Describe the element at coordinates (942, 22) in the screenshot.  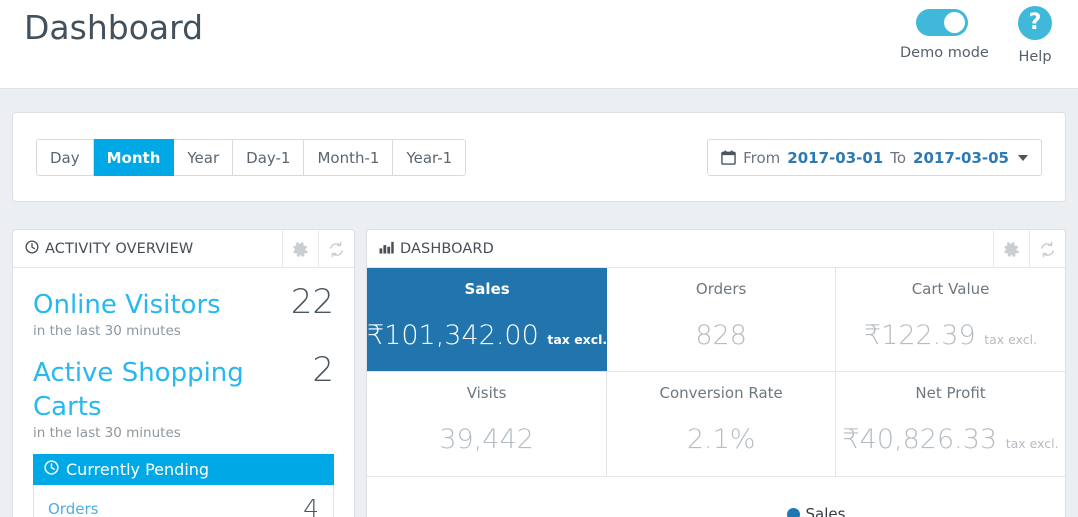
I see `demo-mode-toggle` at that location.